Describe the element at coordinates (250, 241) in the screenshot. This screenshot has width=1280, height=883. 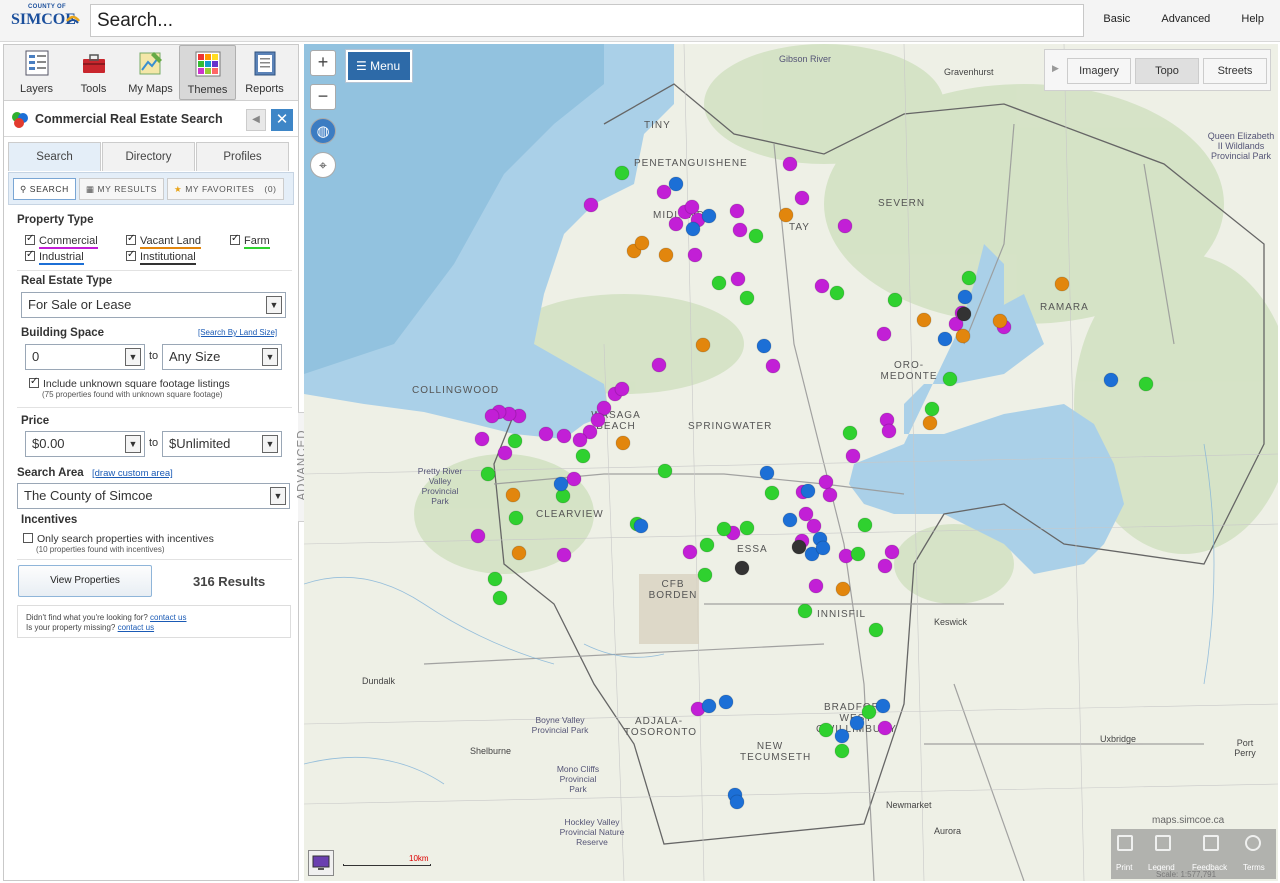
I see `checkbox-farm: Farm` at that location.